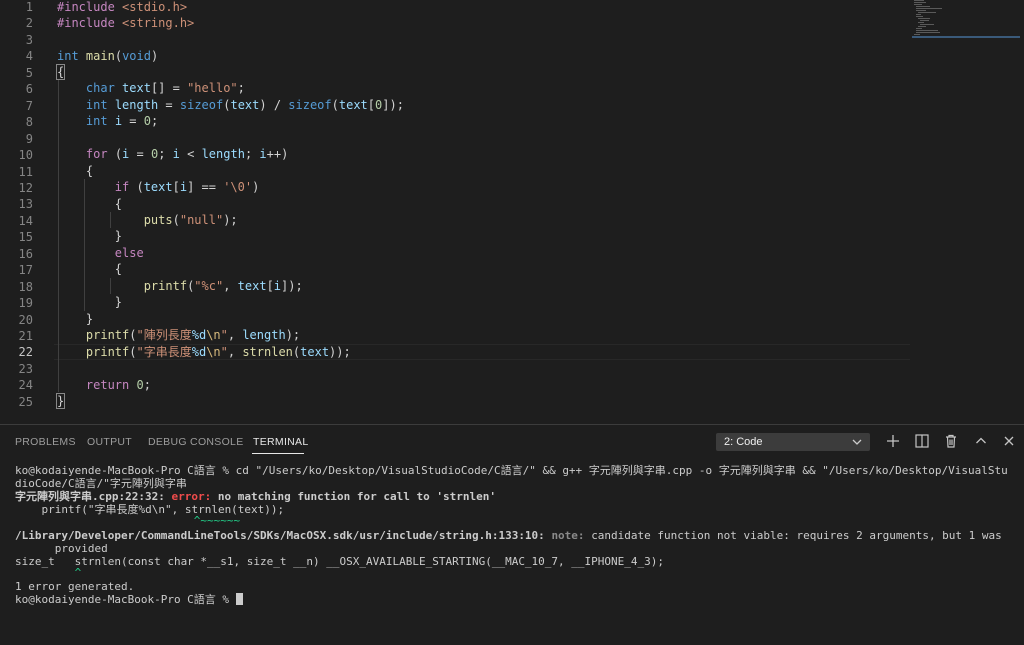  Describe the element at coordinates (89, 236) in the screenshot. I see `code-line-15: }` at that location.